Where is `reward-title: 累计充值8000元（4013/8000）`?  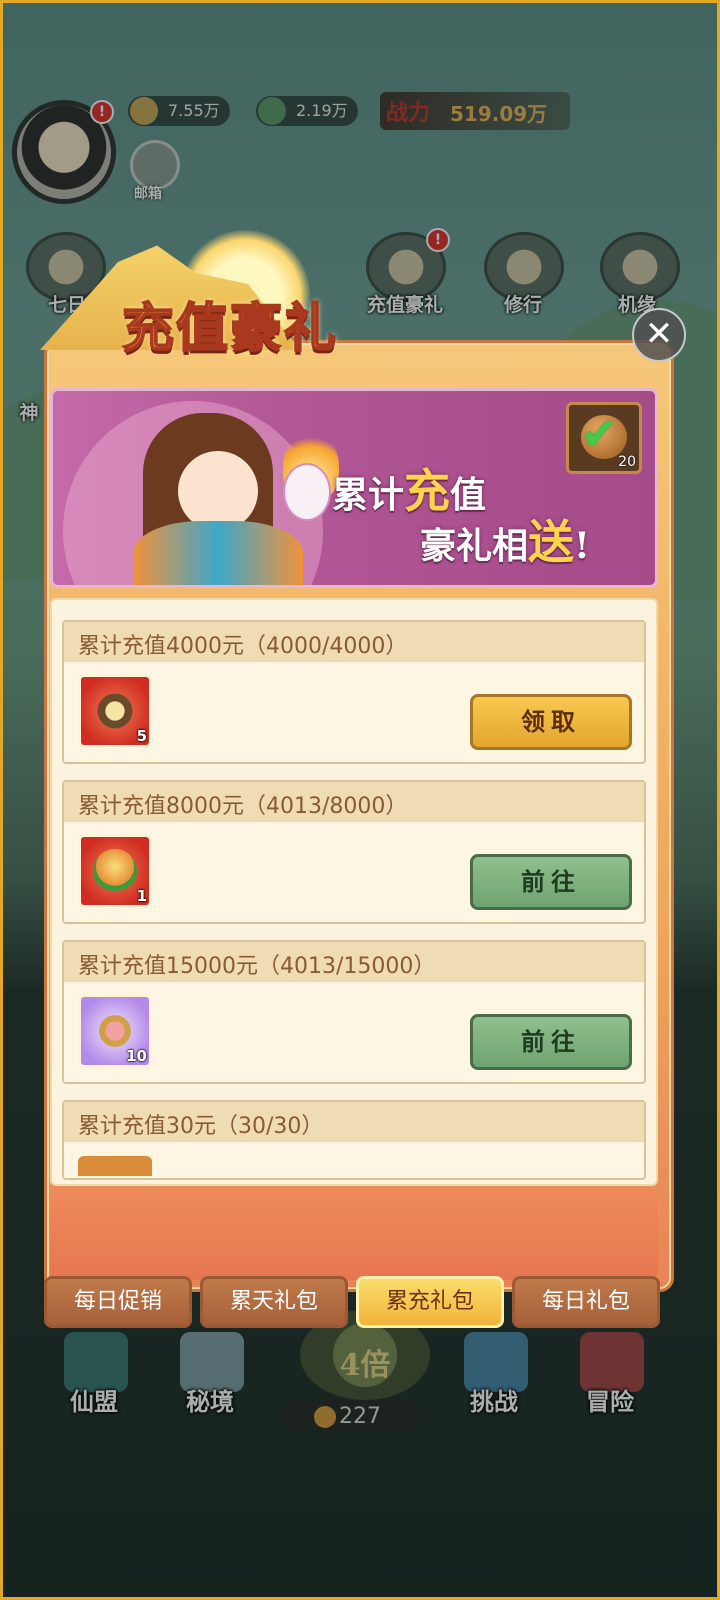
reward-title: 累计充值8000元（4013/8000） is located at coordinates (243, 806).